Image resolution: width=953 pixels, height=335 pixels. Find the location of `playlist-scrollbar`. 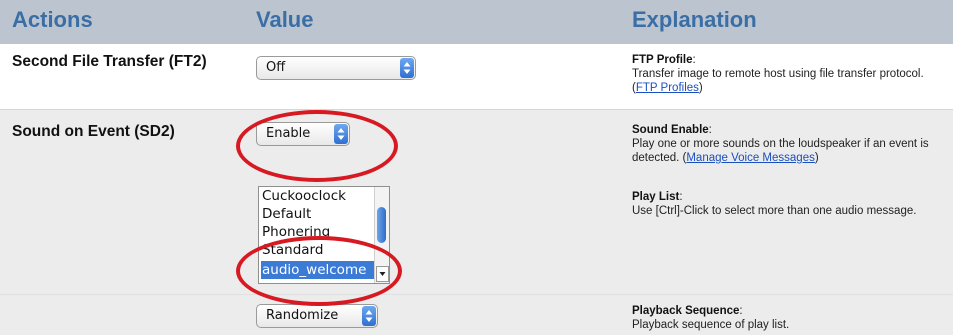

playlist-scrollbar is located at coordinates (381, 235).